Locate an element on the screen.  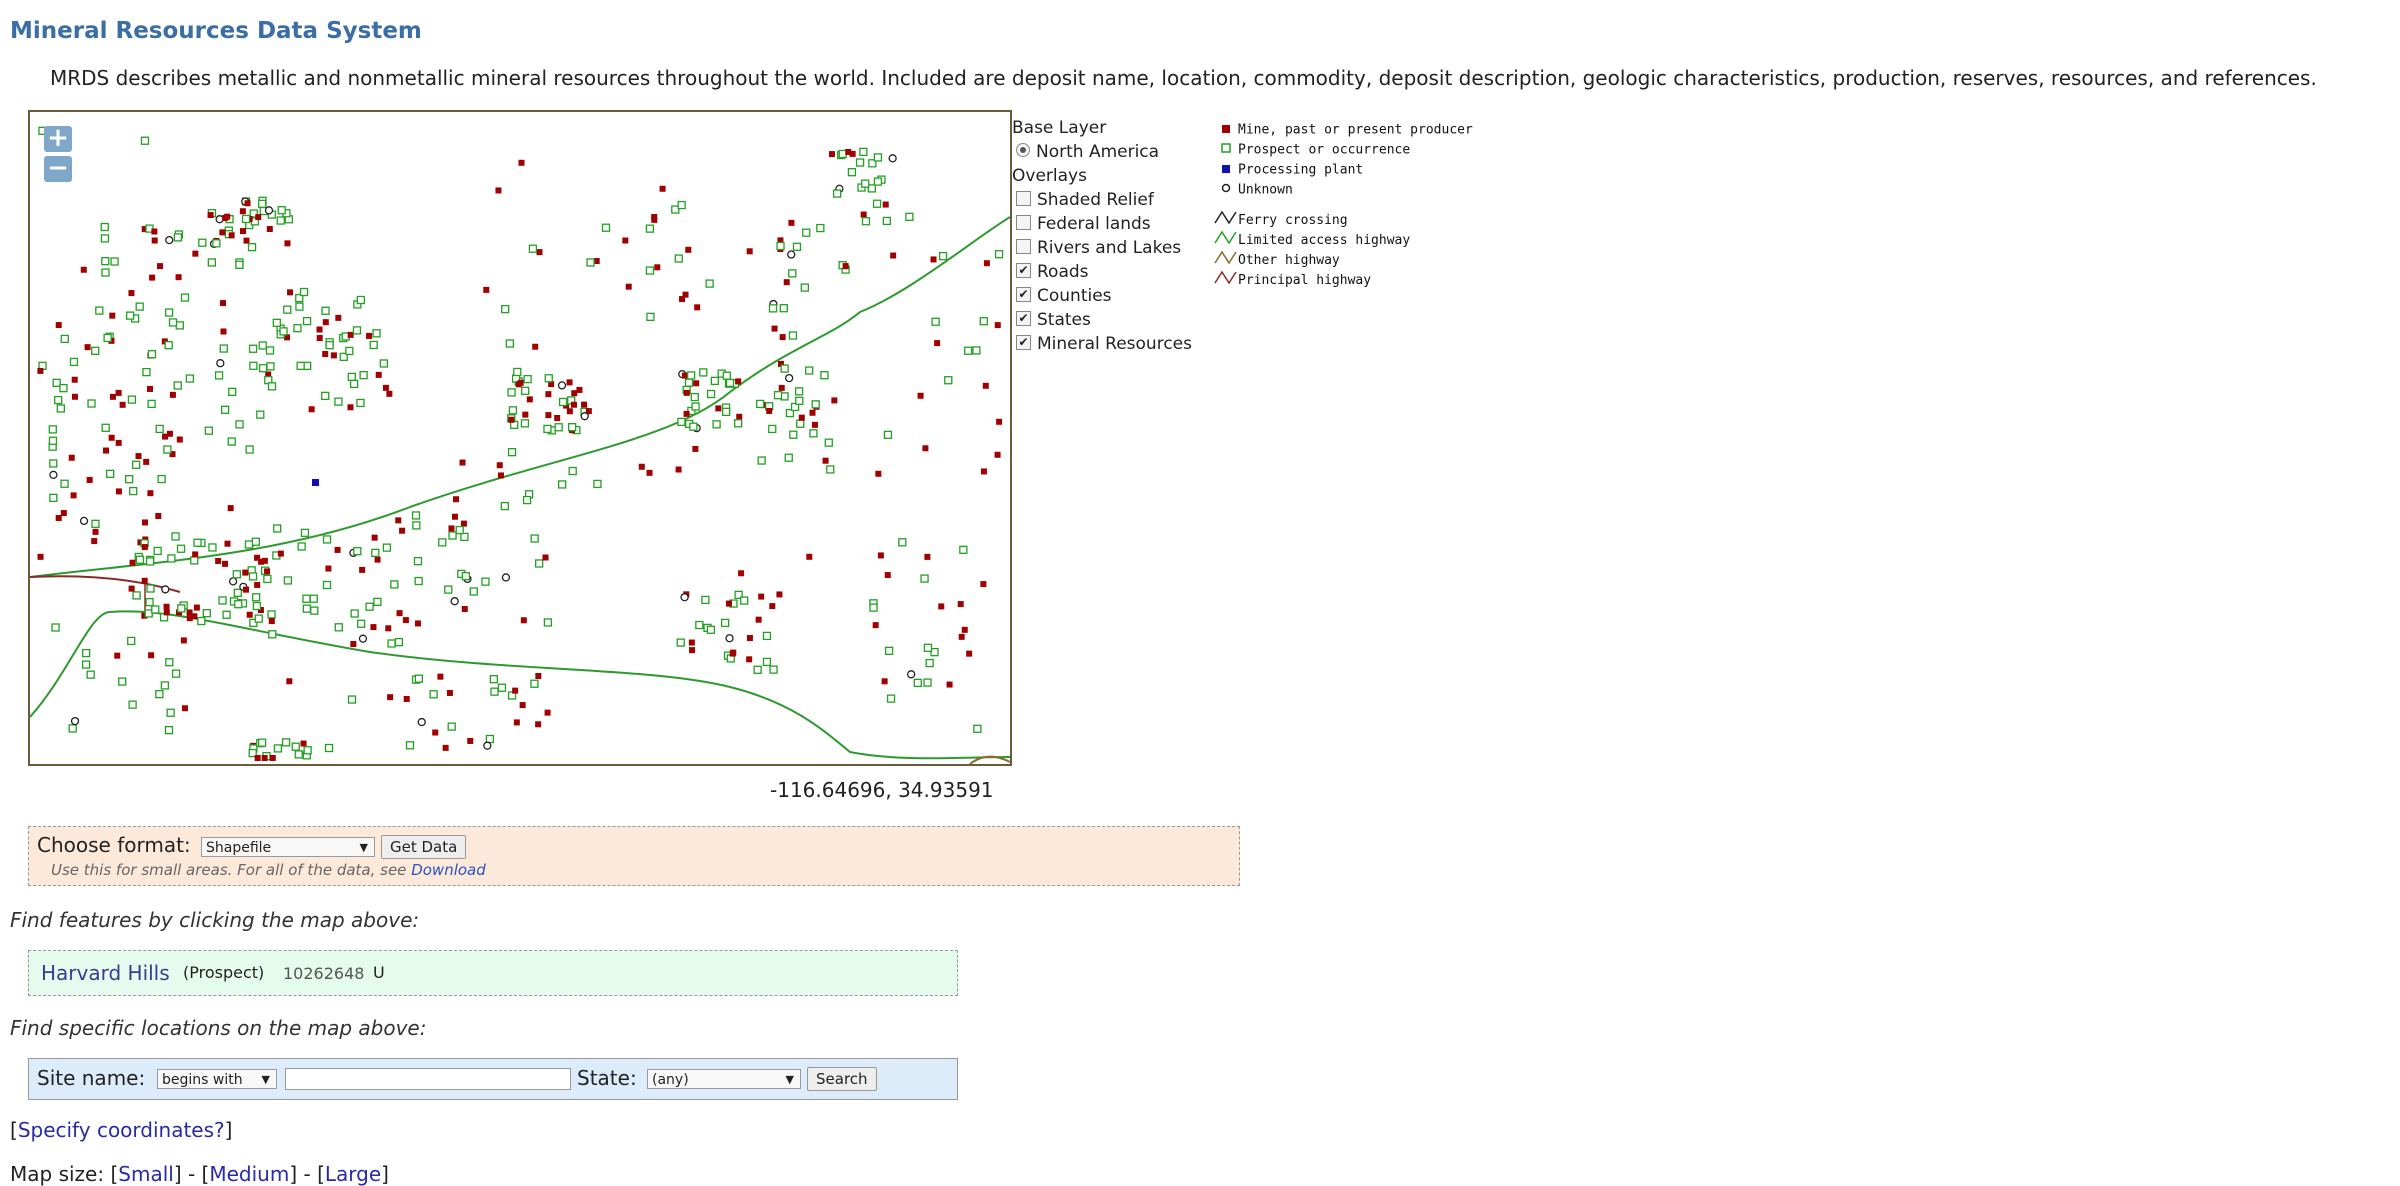
site-name-input is located at coordinates (428, 1079).